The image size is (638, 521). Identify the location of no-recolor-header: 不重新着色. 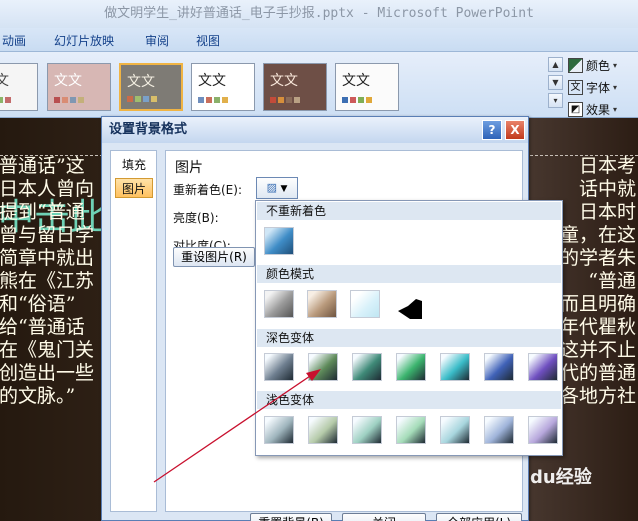
(409, 211).